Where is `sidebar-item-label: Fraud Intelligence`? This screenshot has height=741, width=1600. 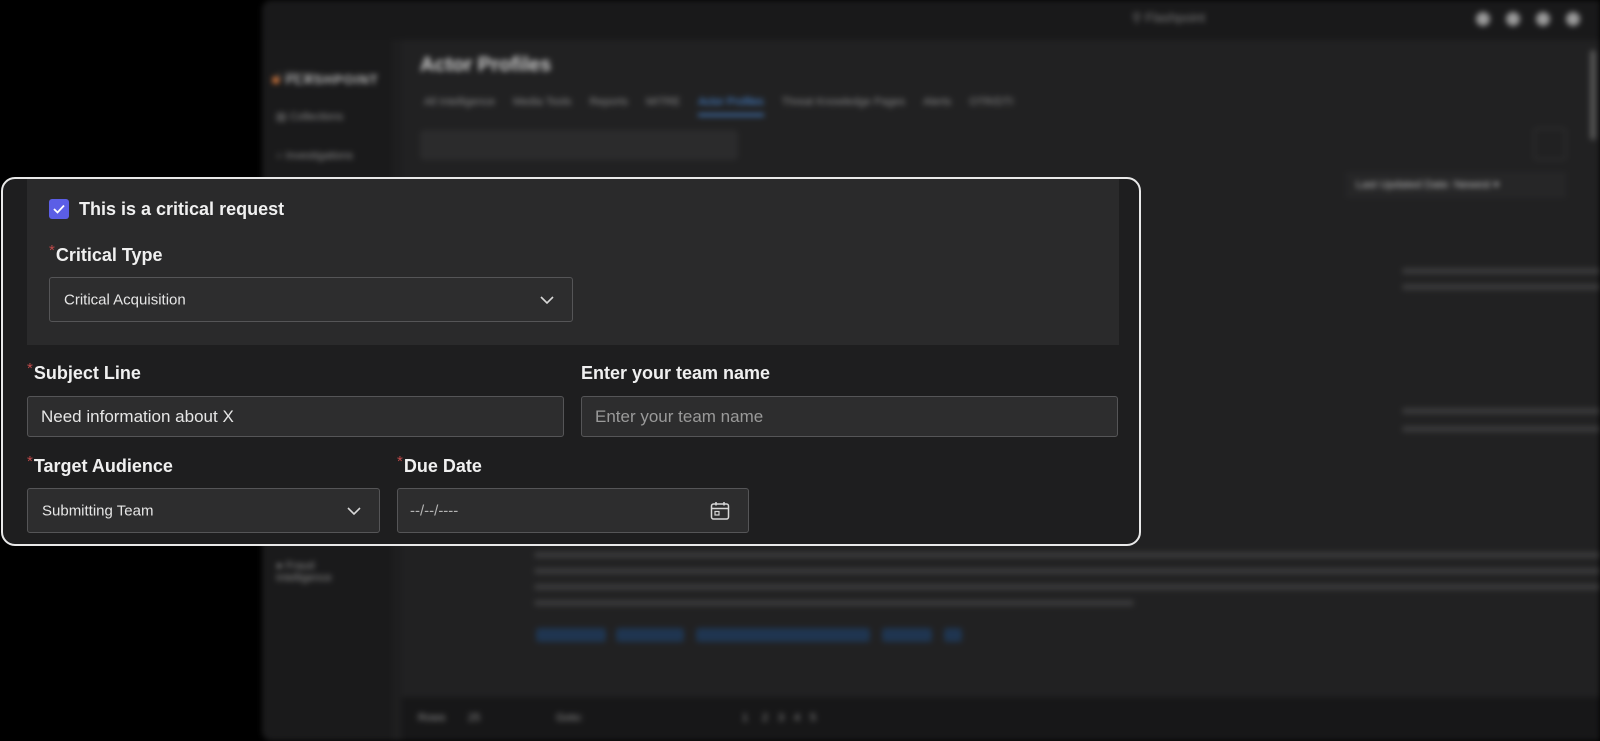 sidebar-item-label: Fraud Intelligence is located at coordinates (304, 572).